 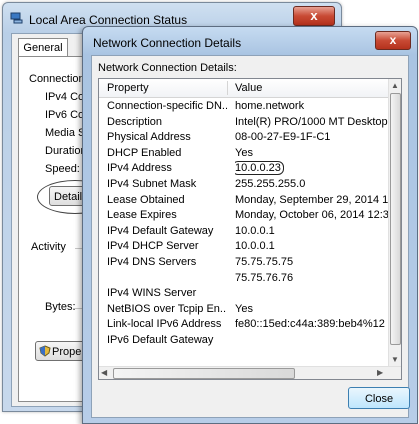 I want to click on vertical-scroll-thumb, so click(x=395, y=219).